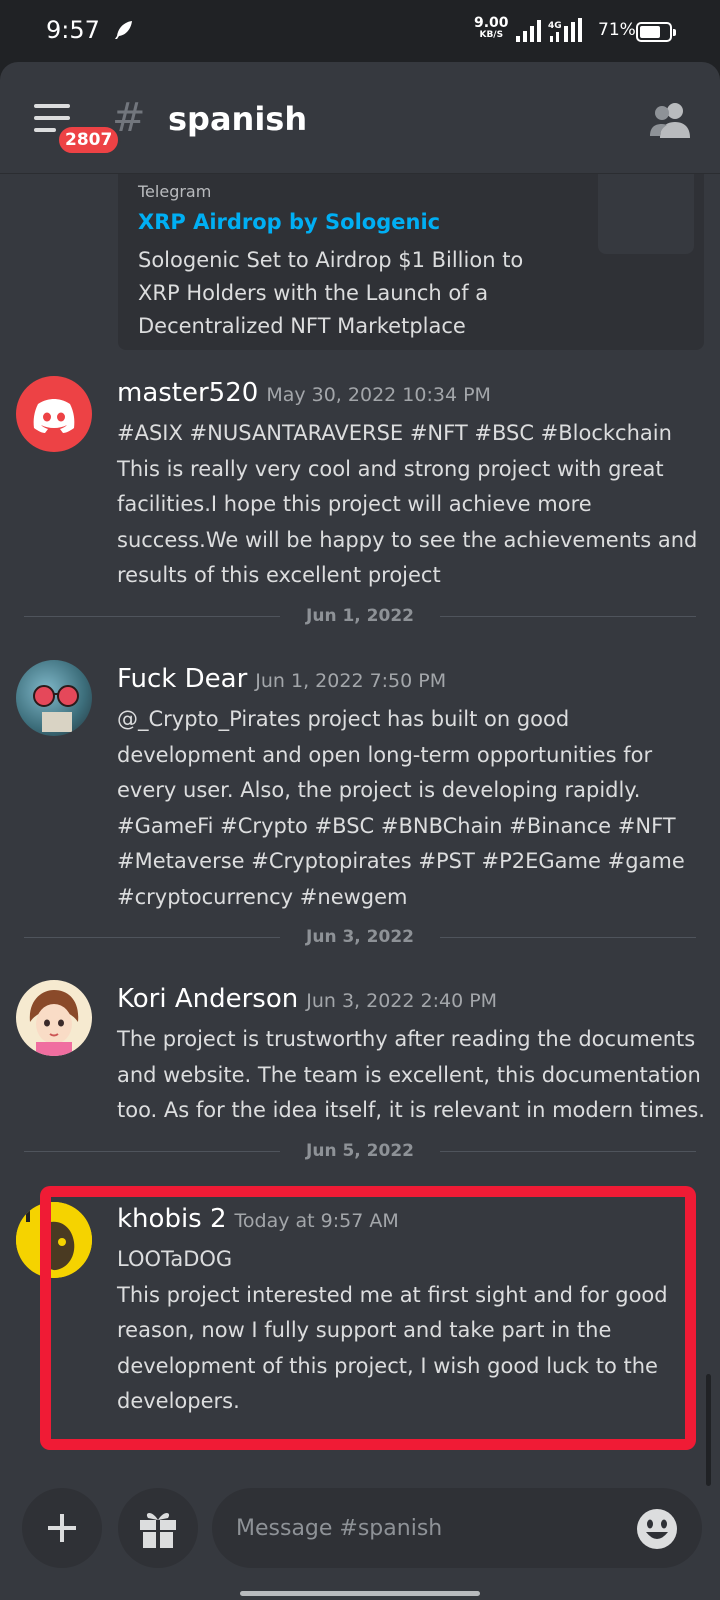 The height and width of the screenshot is (1600, 720). Describe the element at coordinates (555, 26) in the screenshot. I see `svg-text: 4G` at that location.